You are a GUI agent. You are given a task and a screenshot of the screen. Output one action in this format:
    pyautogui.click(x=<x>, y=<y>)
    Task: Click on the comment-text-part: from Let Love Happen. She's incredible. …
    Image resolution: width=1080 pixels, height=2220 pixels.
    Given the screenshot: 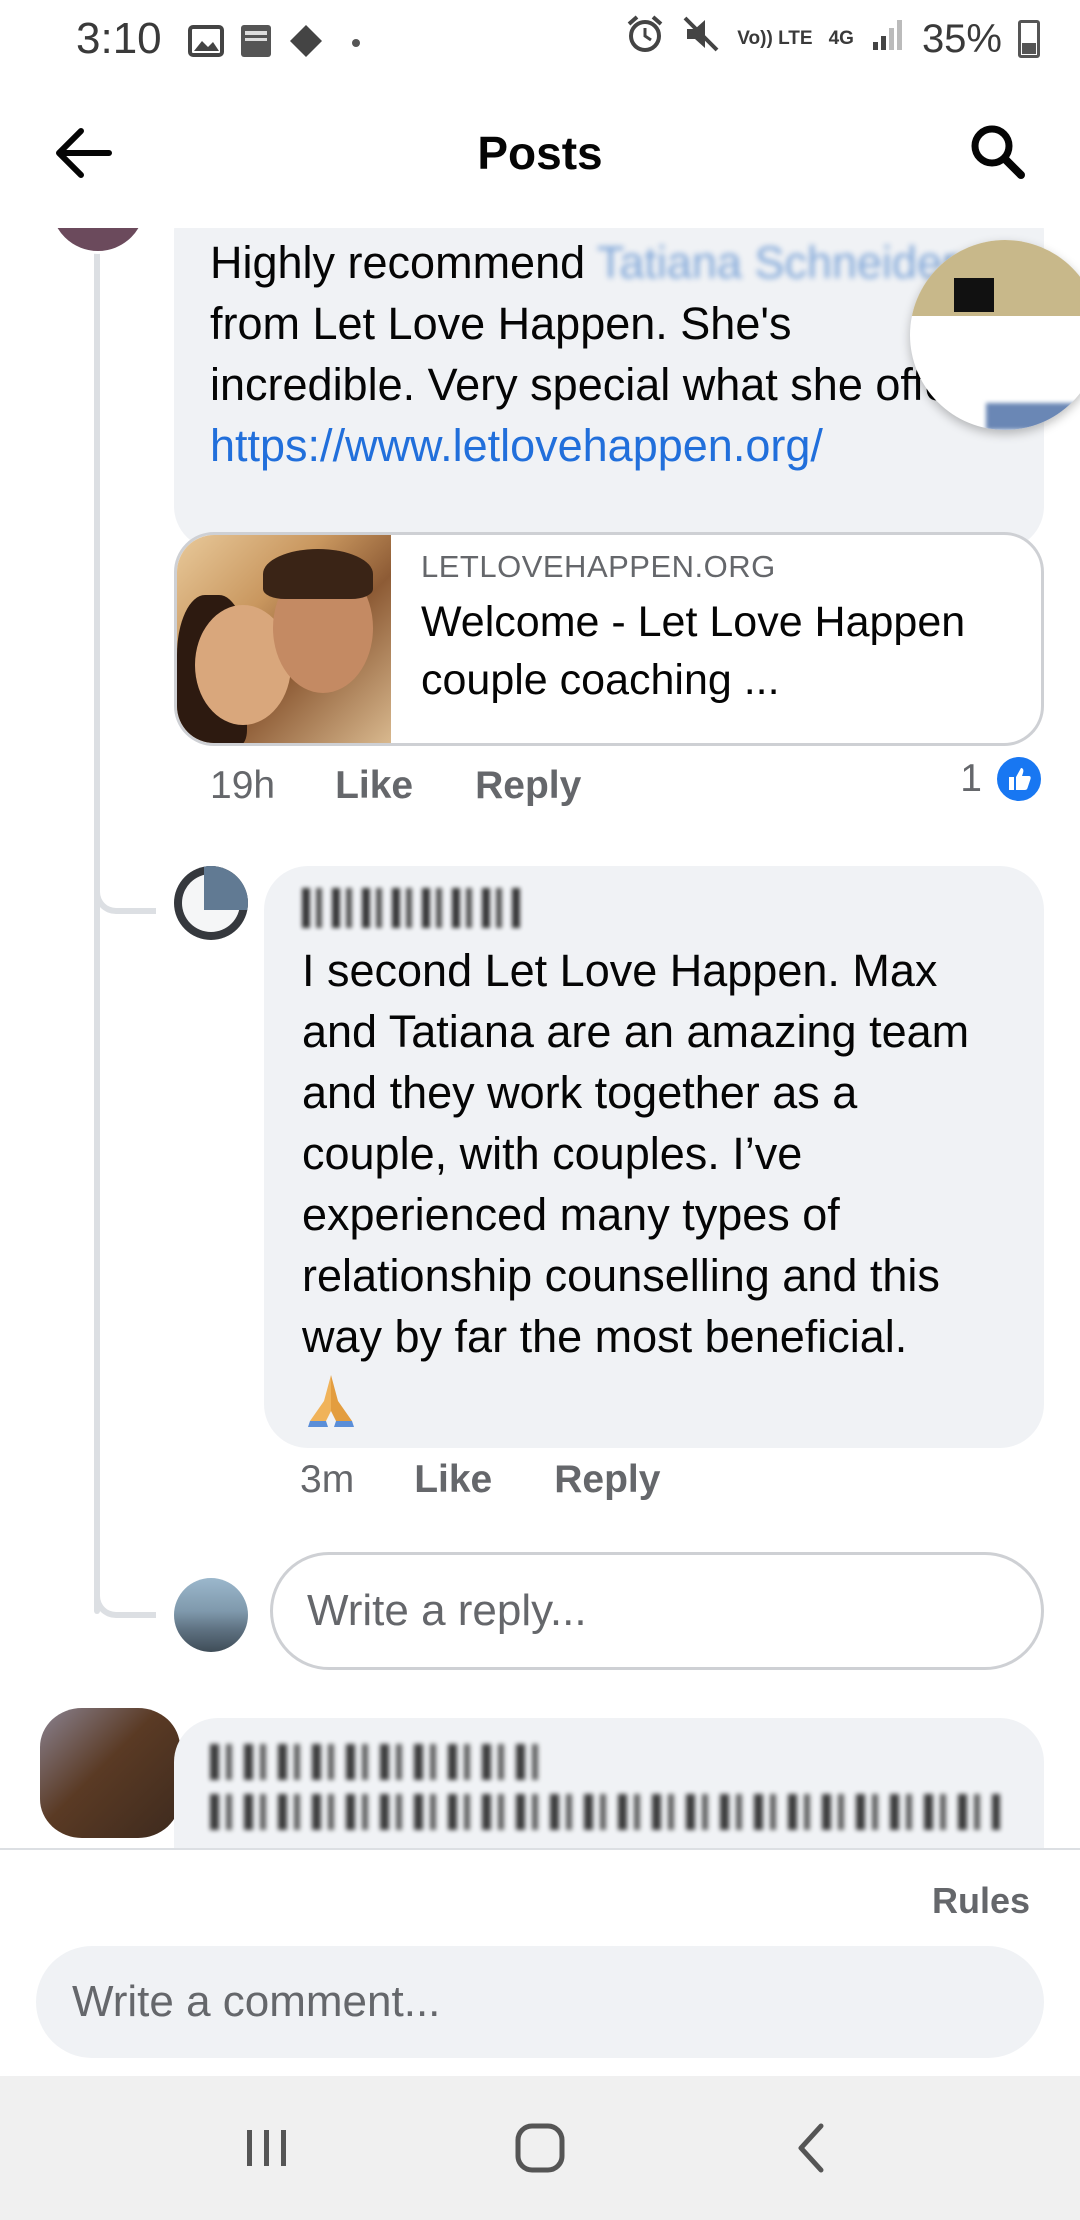 What is the action you would take?
    pyautogui.click(x=605, y=354)
    